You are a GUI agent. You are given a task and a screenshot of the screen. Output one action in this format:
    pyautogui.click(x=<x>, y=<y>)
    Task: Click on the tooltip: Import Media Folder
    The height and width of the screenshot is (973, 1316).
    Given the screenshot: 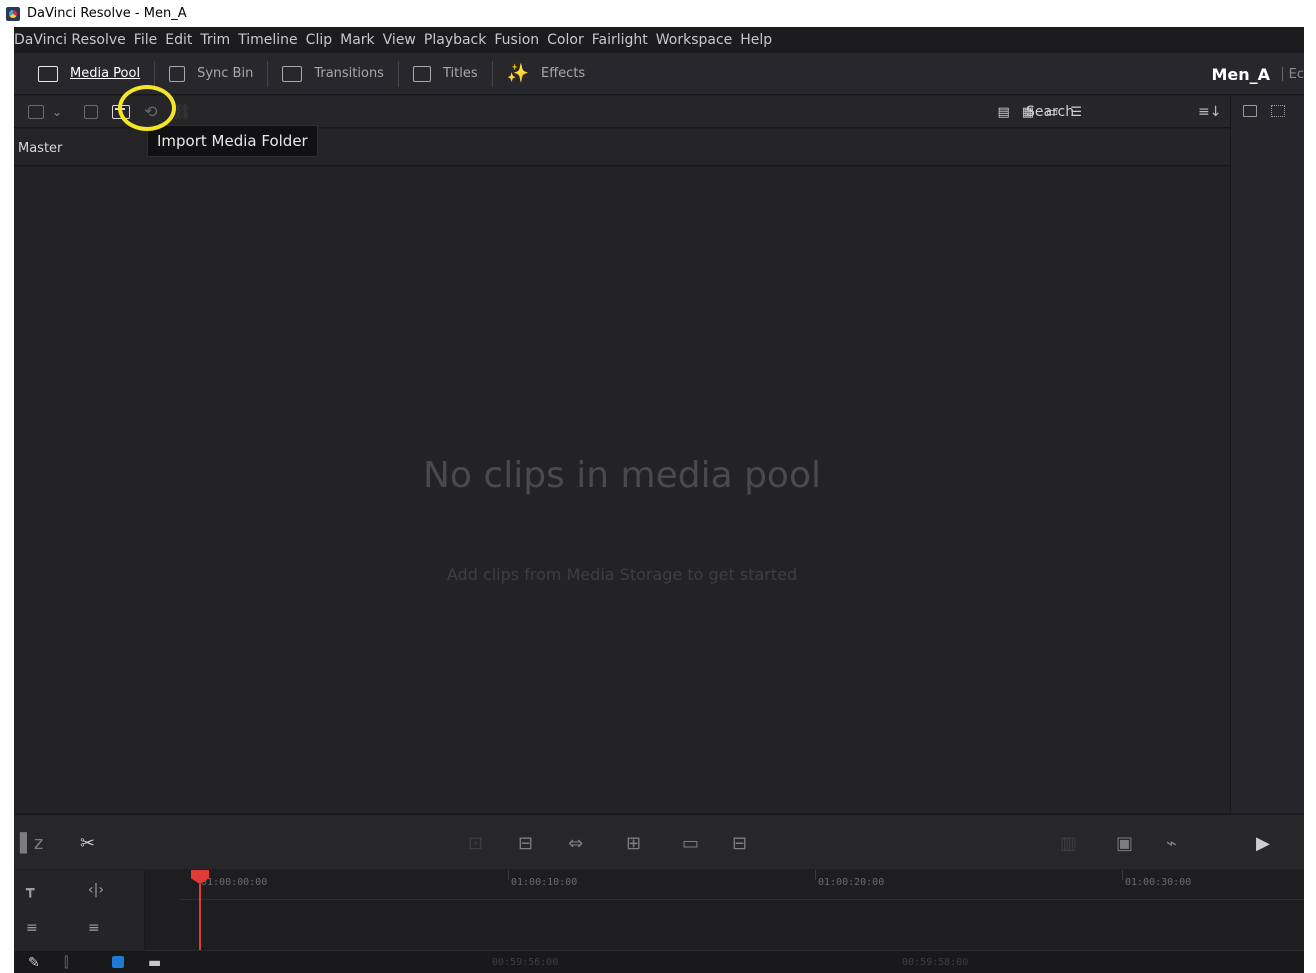 What is the action you would take?
    pyautogui.click(x=232, y=141)
    